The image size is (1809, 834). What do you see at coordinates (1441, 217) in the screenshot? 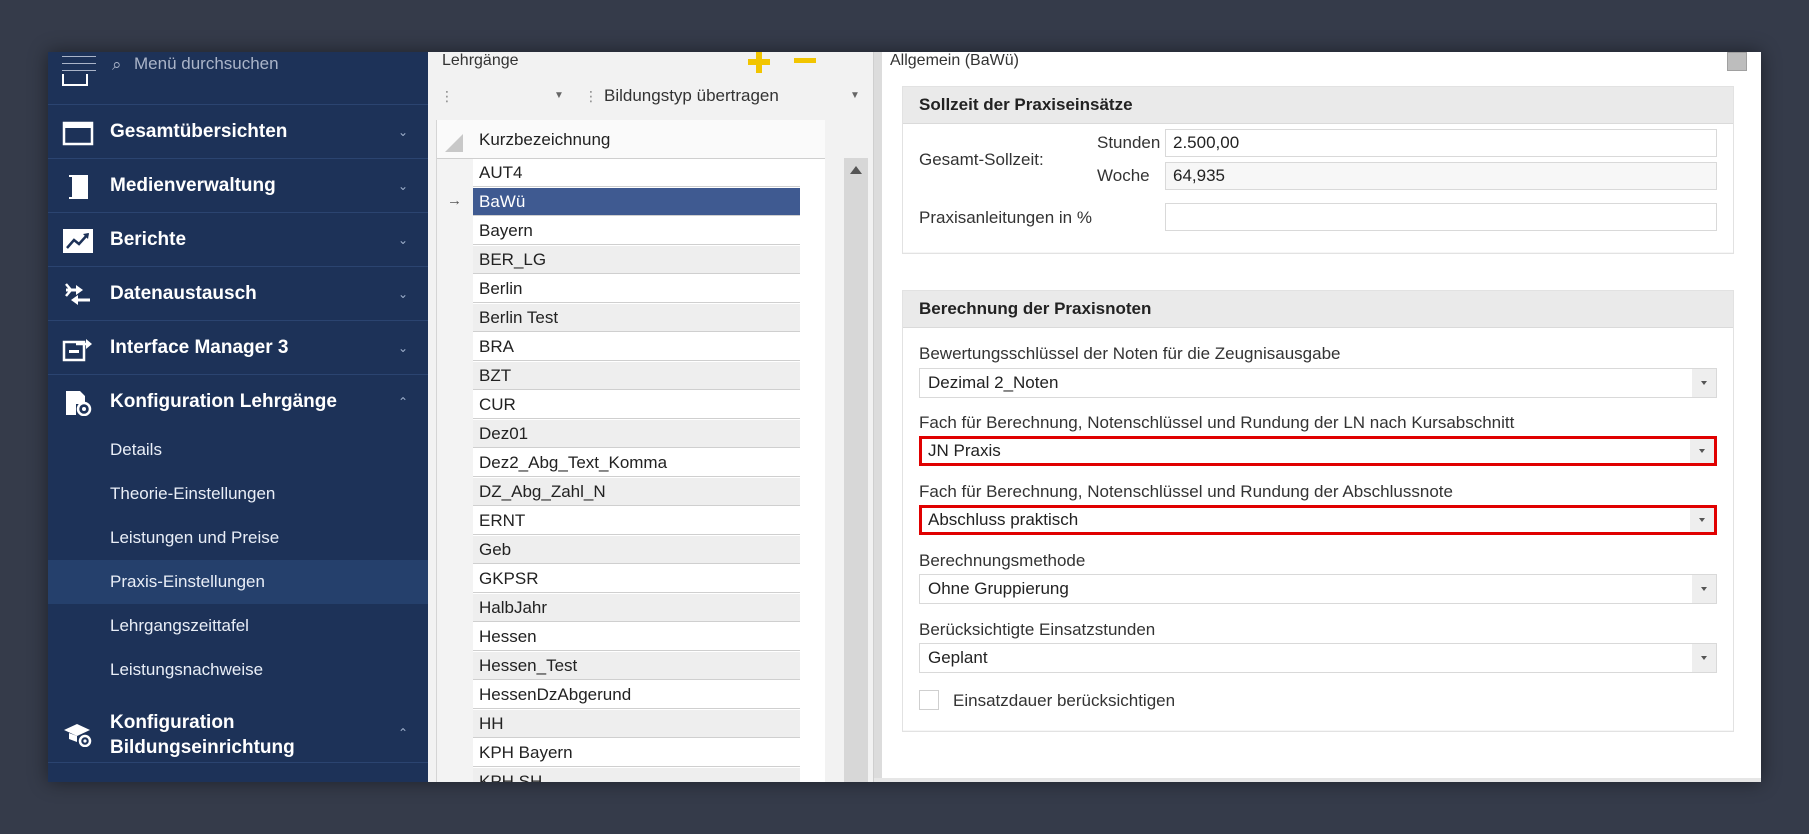
I see `praxisanleitungen-input` at bounding box center [1441, 217].